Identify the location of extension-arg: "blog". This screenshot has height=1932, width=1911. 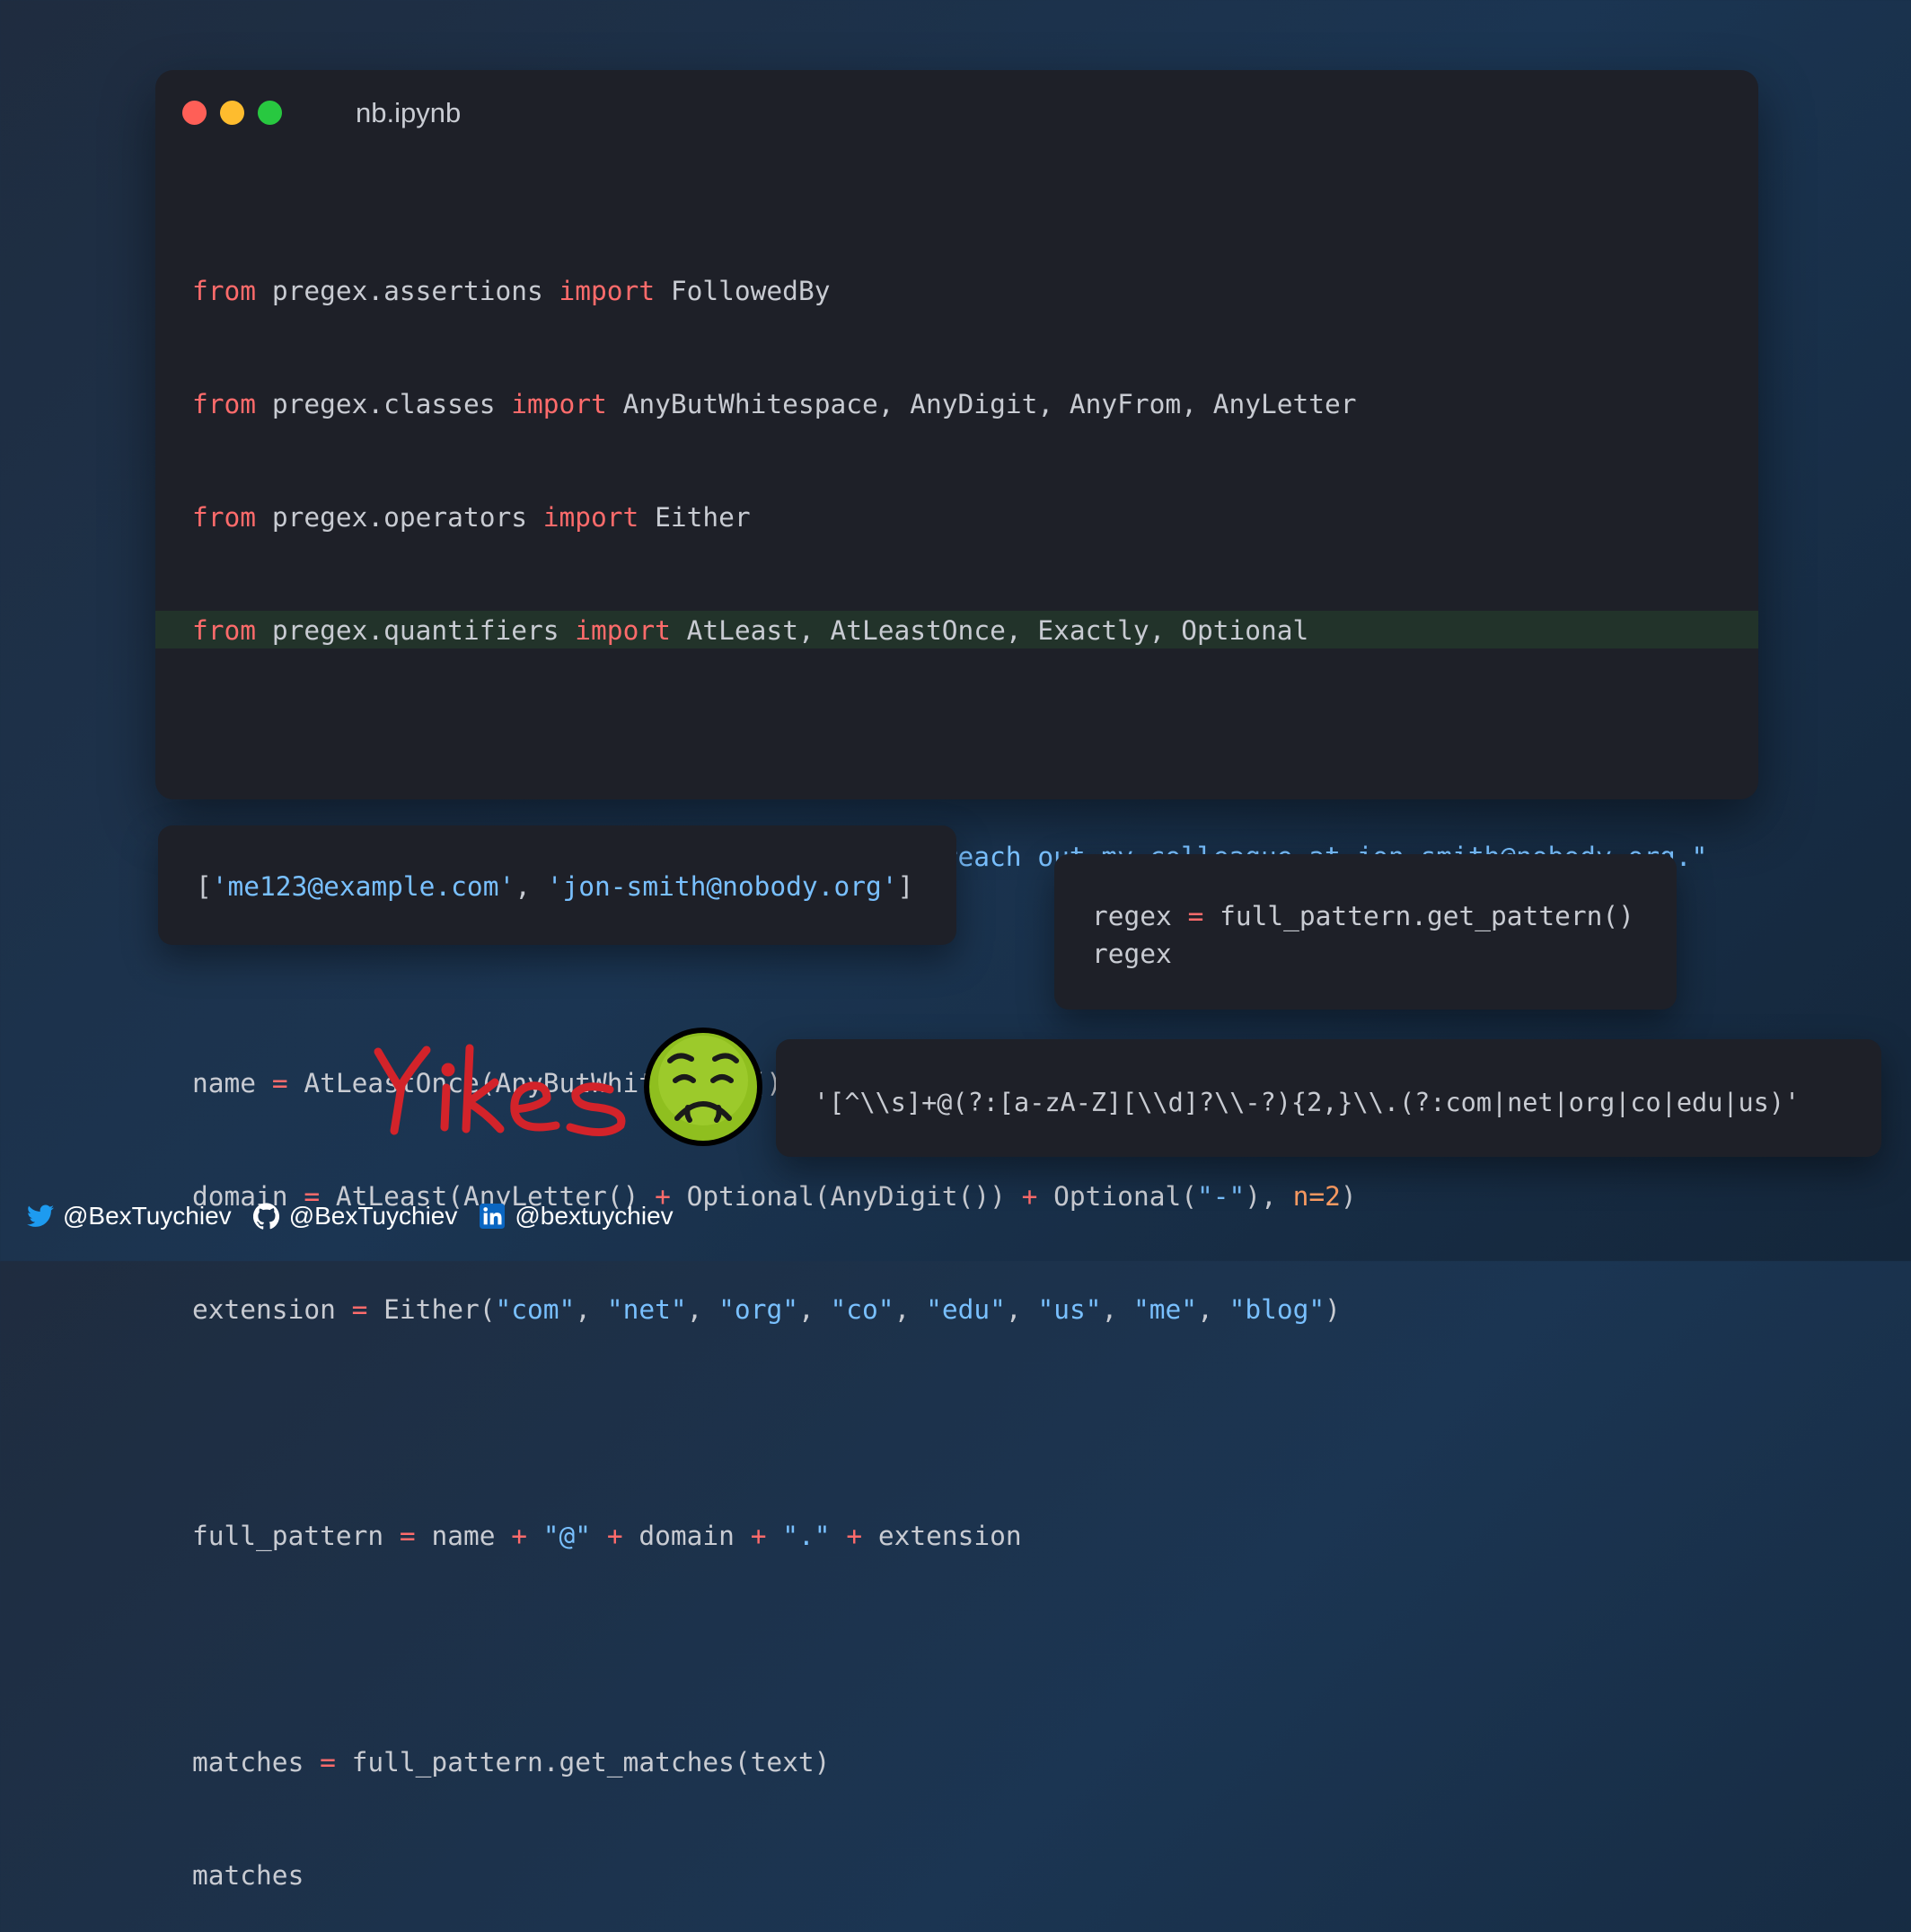
(1276, 1309).